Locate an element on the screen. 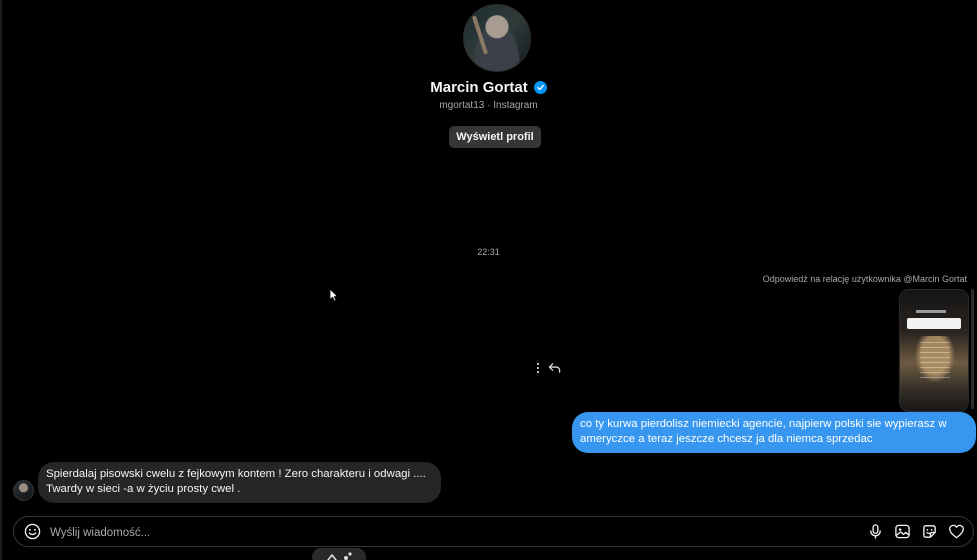  story-scrollbar is located at coordinates (972, 349).